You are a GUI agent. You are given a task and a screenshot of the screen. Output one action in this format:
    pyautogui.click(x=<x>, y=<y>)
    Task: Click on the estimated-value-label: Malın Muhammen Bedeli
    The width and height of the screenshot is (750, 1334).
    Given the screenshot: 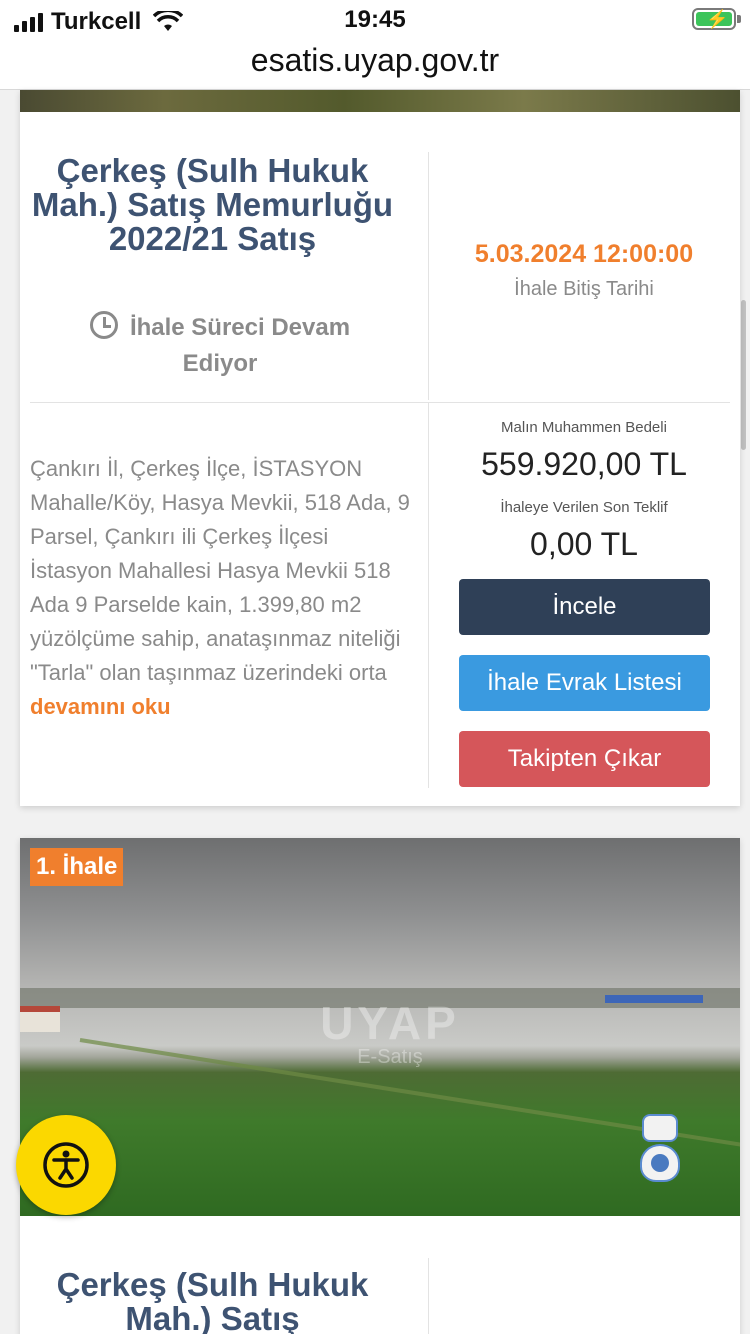 What is the action you would take?
    pyautogui.click(x=584, y=427)
    